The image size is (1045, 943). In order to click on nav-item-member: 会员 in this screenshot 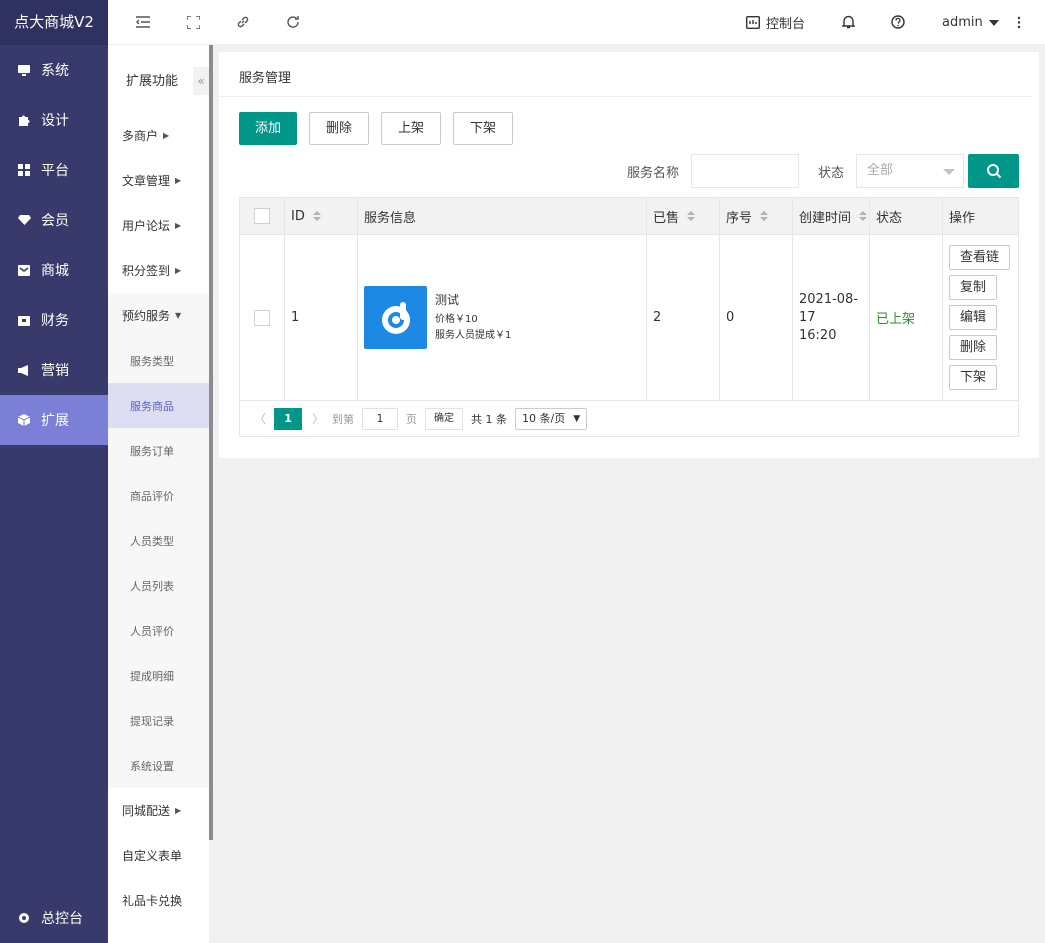, I will do `click(54, 220)`.